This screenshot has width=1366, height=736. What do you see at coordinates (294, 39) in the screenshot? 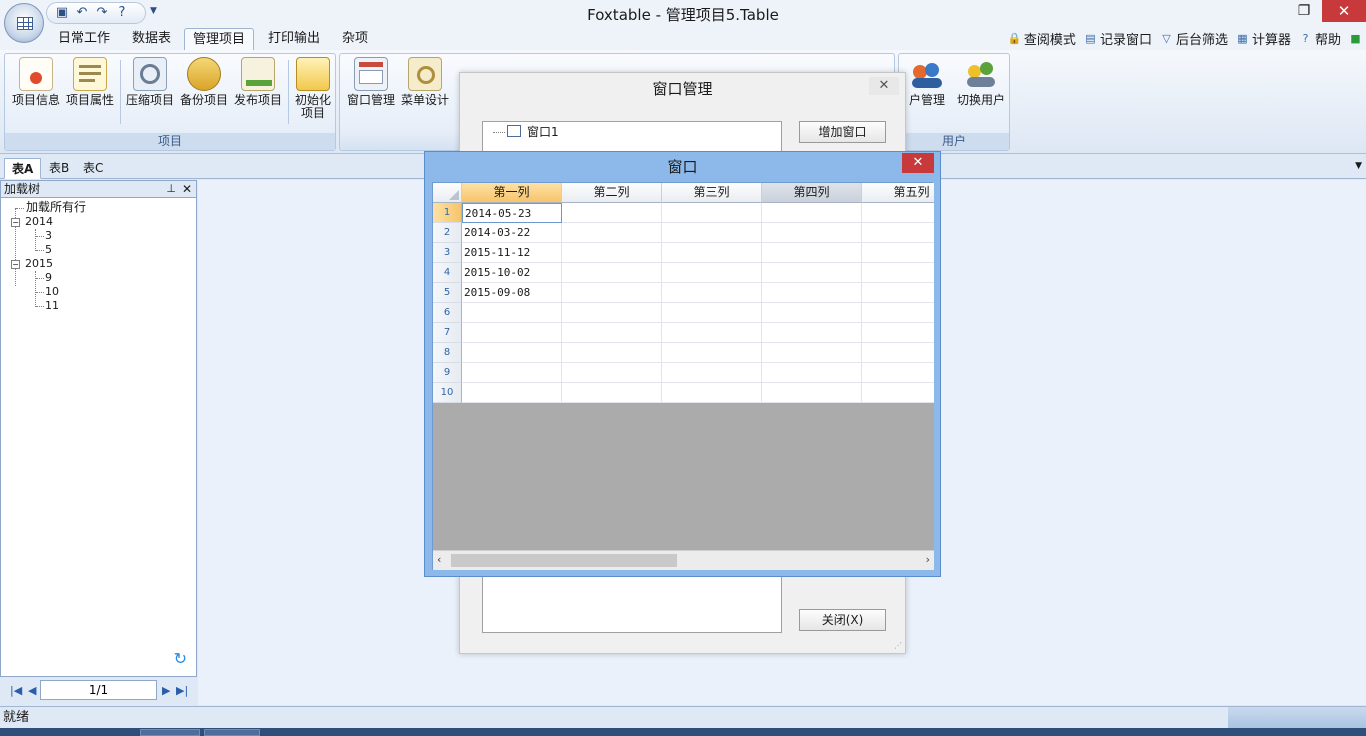
I see `tab-print-output: 打印输出` at bounding box center [294, 39].